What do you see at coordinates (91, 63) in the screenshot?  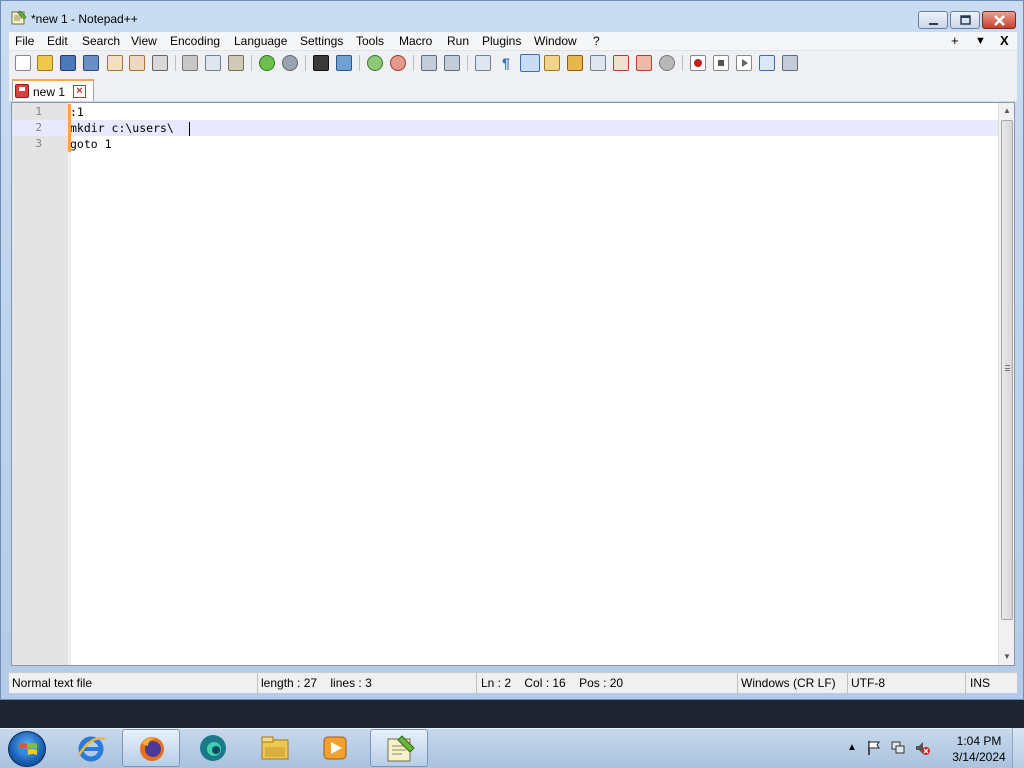 I see `save-all-icon` at bounding box center [91, 63].